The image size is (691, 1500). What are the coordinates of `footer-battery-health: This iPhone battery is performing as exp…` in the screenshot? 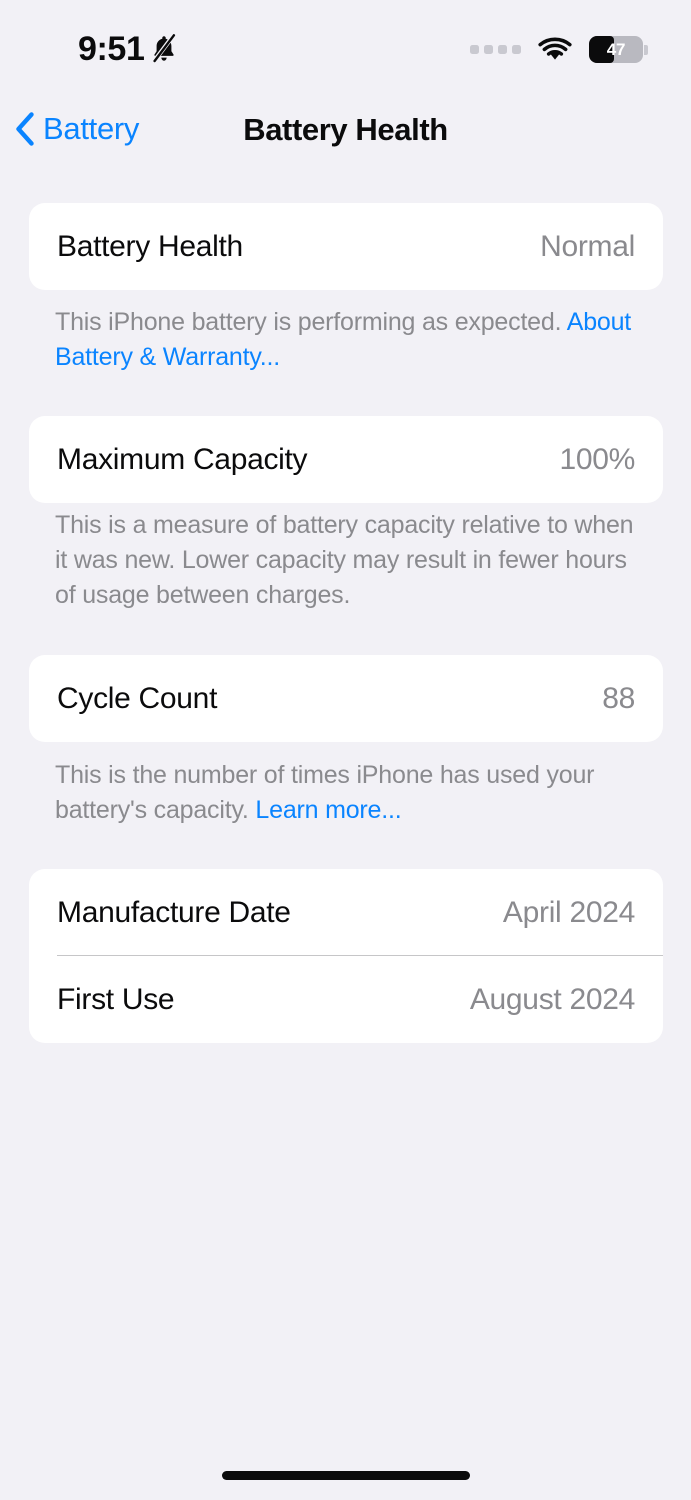 It's located at (350, 340).